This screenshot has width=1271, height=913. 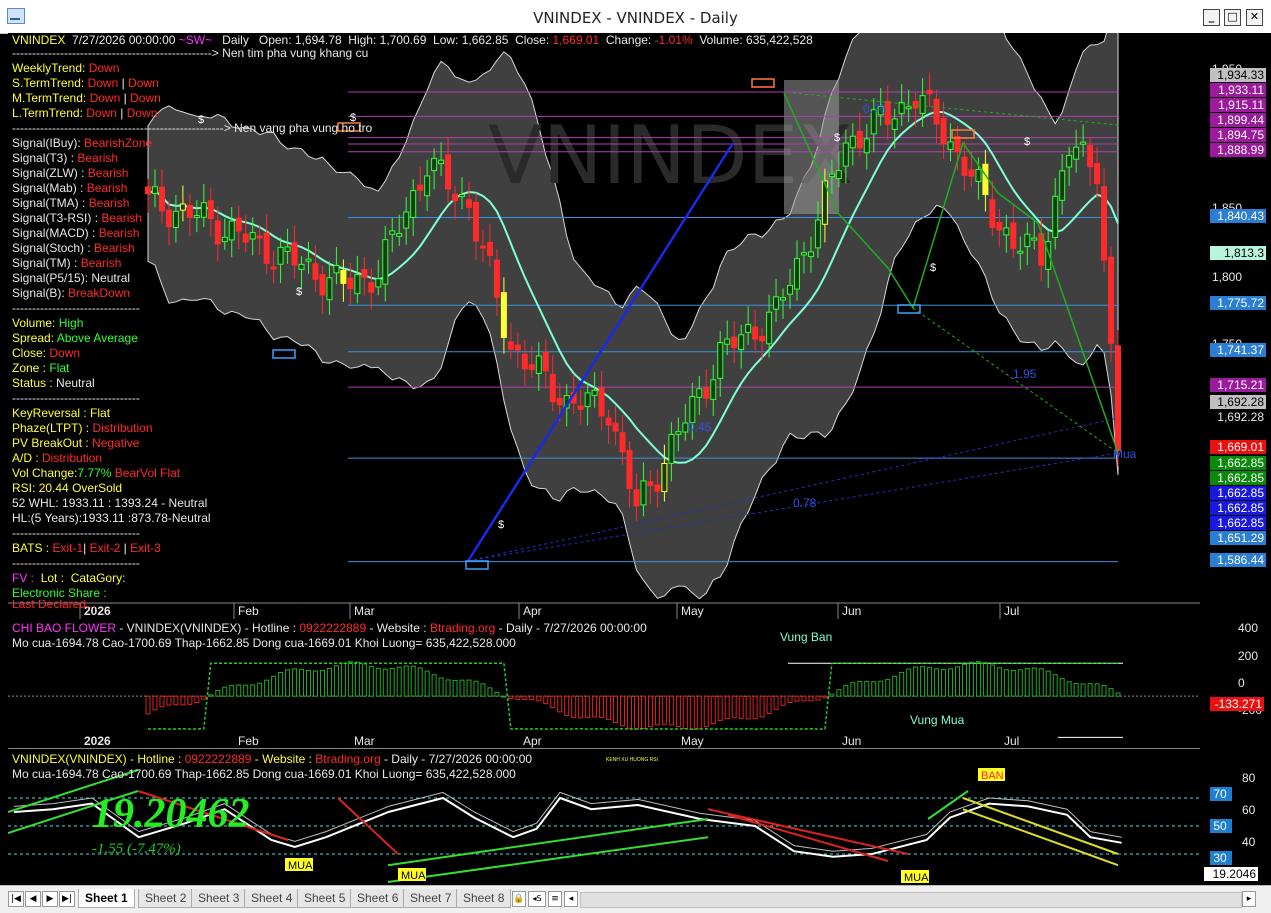 What do you see at coordinates (519, 899) in the screenshot?
I see `lock-icon: 🔒` at bounding box center [519, 899].